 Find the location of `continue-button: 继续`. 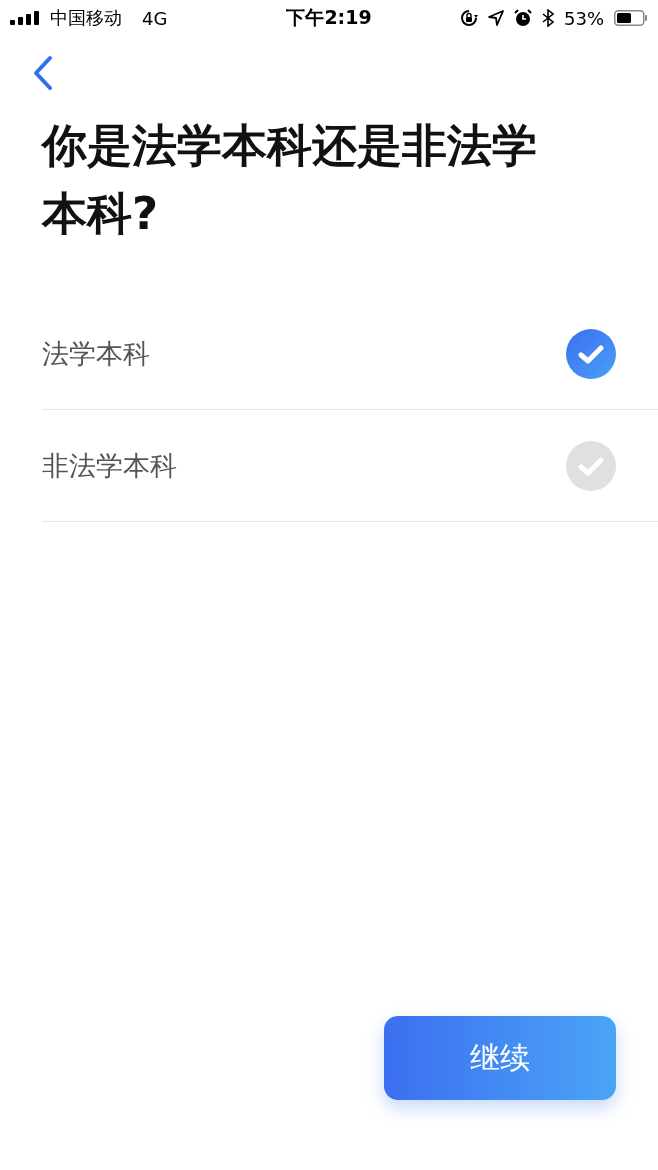

continue-button: 继续 is located at coordinates (500, 1058).